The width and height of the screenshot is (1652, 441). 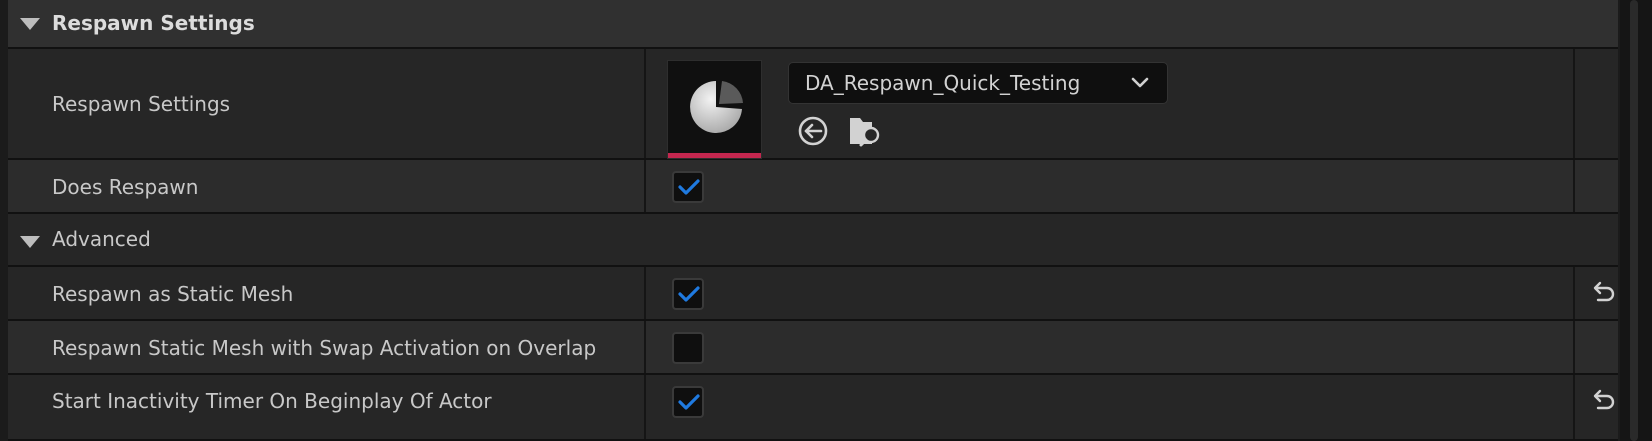 I want to click on chevron-down-icon, so click(x=1140, y=82).